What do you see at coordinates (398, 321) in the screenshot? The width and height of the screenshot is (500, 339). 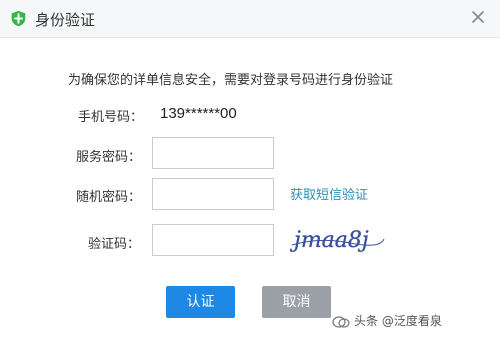 I see `watermark-text: 头条 @泛度看泉` at bounding box center [398, 321].